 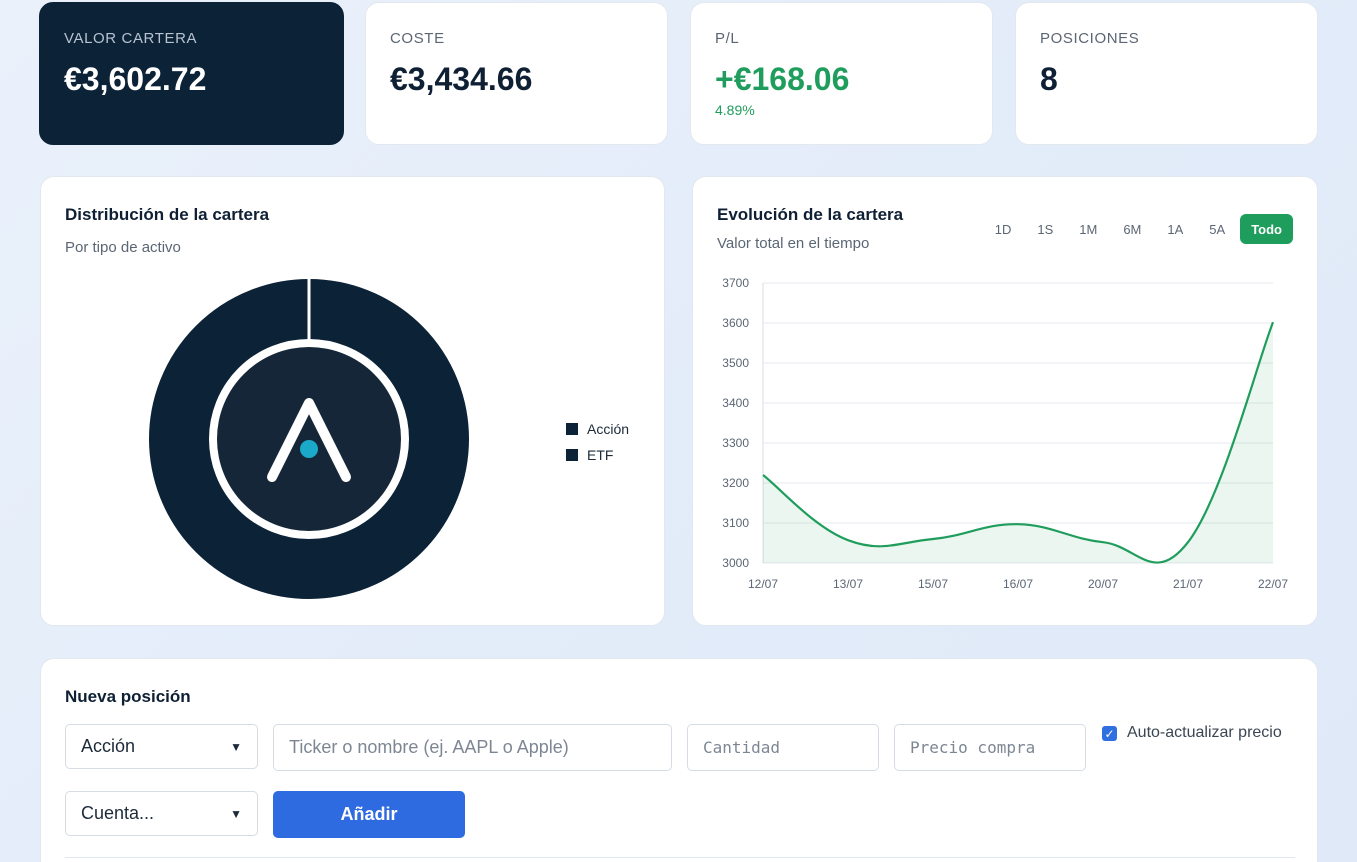 What do you see at coordinates (1018, 584) in the screenshot?
I see `x-tick-label: 16/07` at bounding box center [1018, 584].